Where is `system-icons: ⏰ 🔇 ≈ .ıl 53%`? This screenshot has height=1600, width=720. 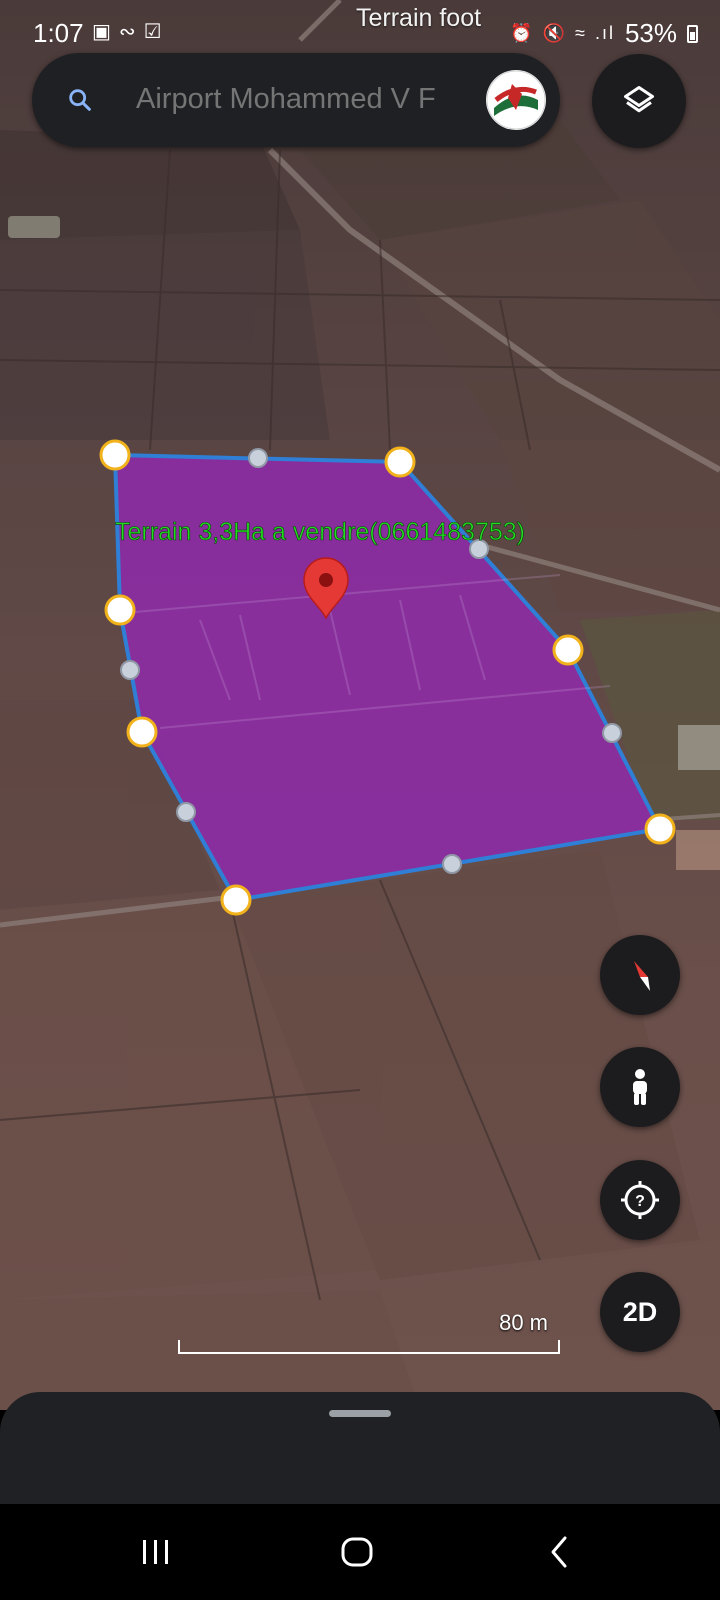
system-icons: ⏰ 🔇 ≈ .ıl 53% is located at coordinates (604, 33).